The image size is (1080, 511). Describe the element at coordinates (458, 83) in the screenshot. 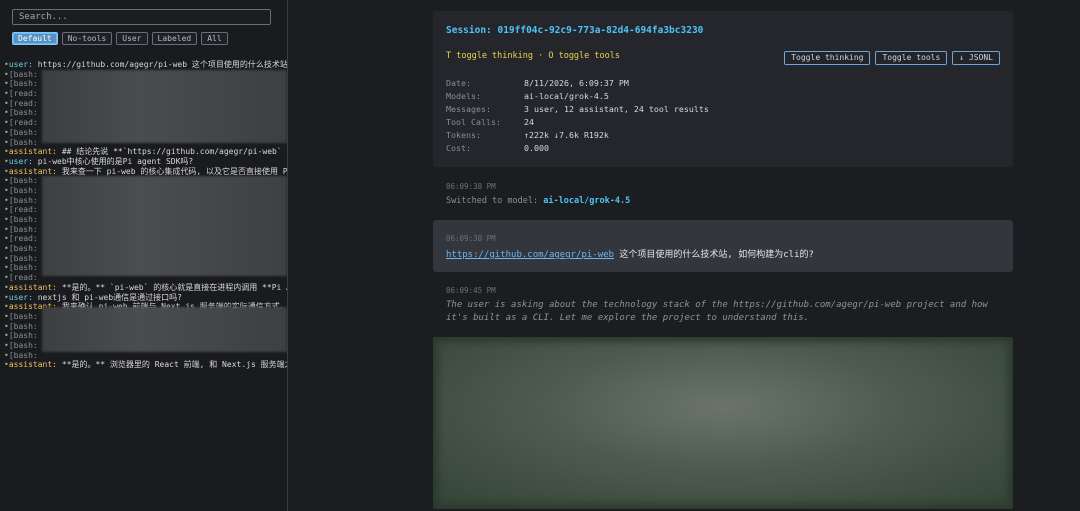

I see `meta-key: Date:` at that location.